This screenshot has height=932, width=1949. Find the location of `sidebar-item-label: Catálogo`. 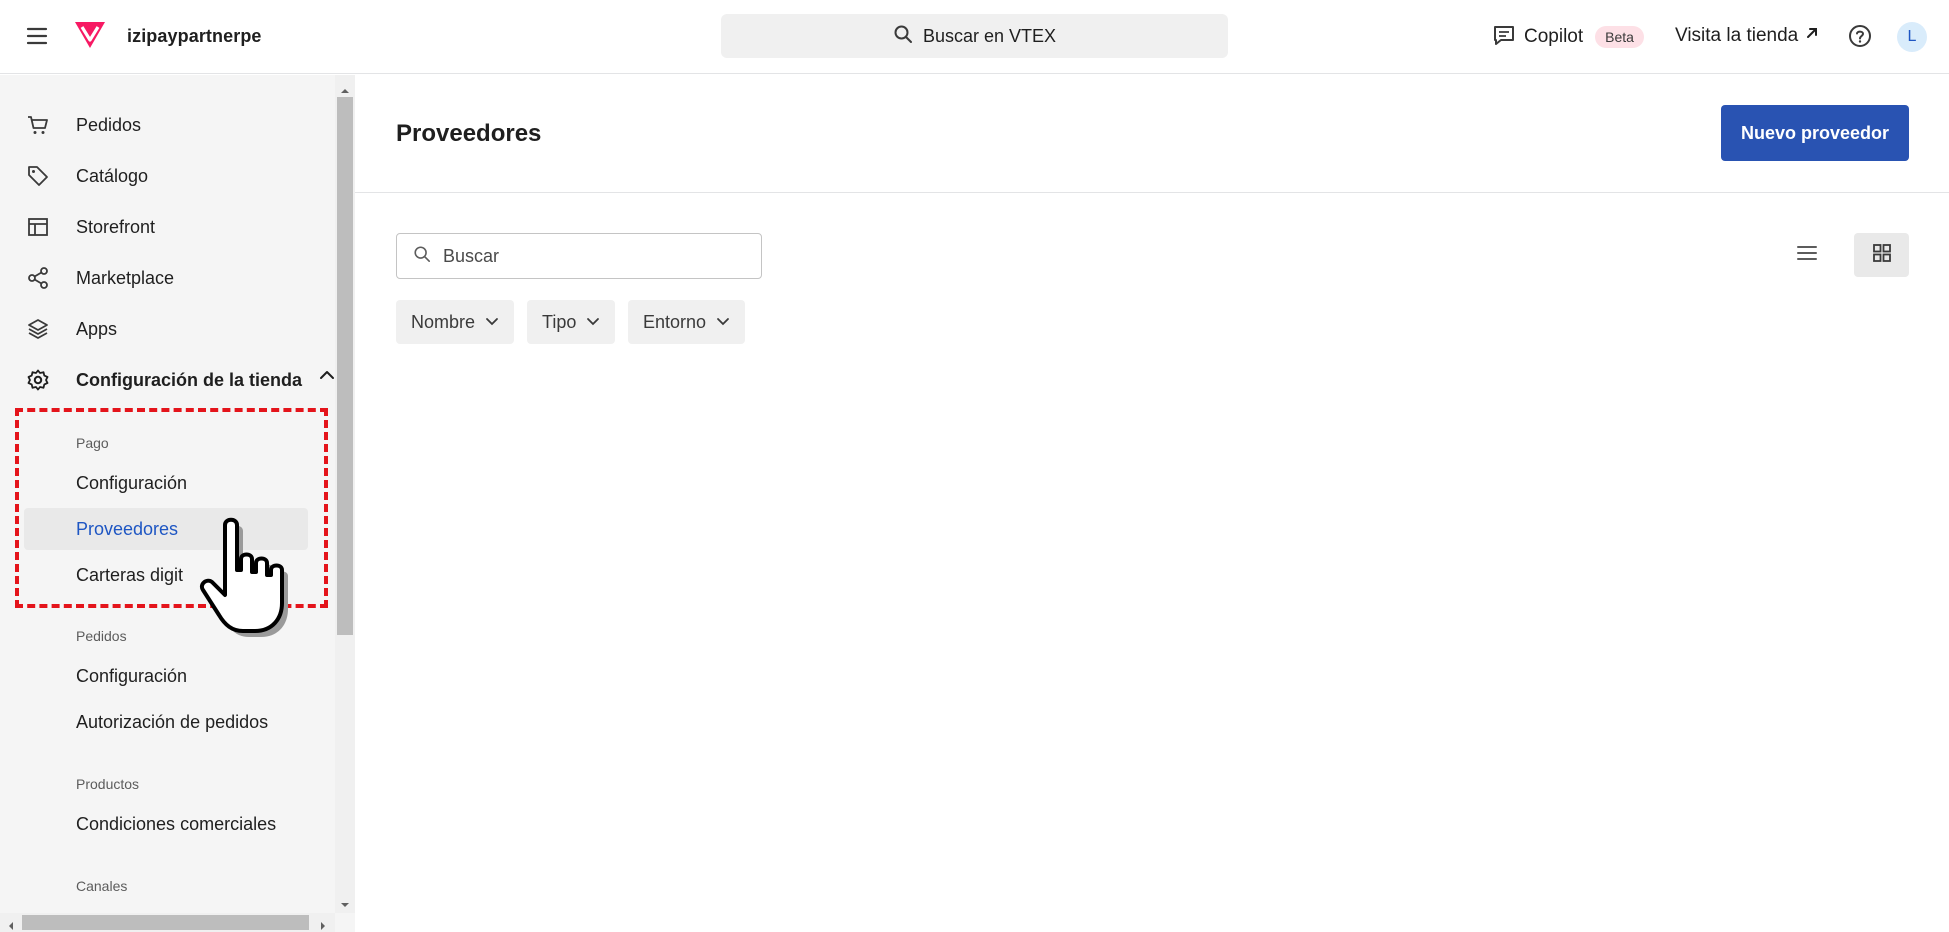

sidebar-item-label: Catálogo is located at coordinates (112, 175).